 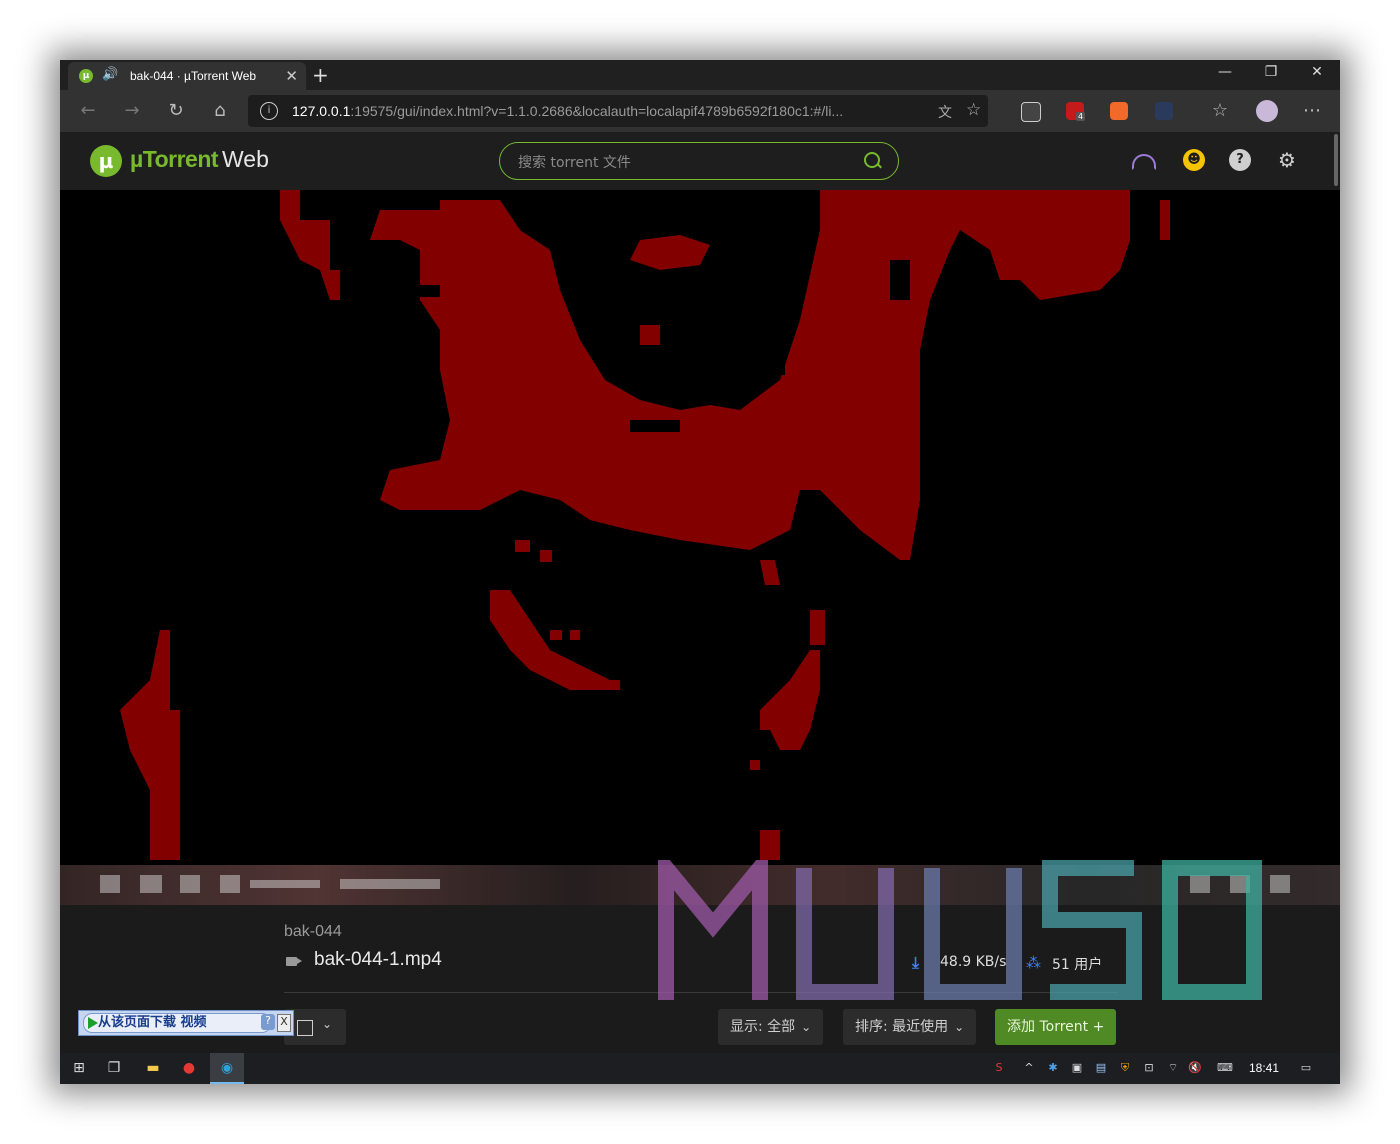 I want to click on display-filter-button: 显示: 全部 ⌄, so click(x=771, y=1027).